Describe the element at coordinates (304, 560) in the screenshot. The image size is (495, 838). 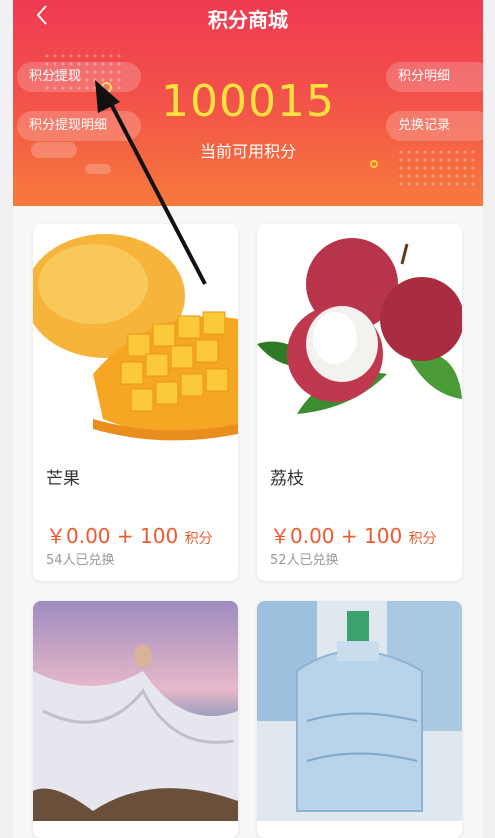
I see `exchange-count: 52人已兑换` at that location.